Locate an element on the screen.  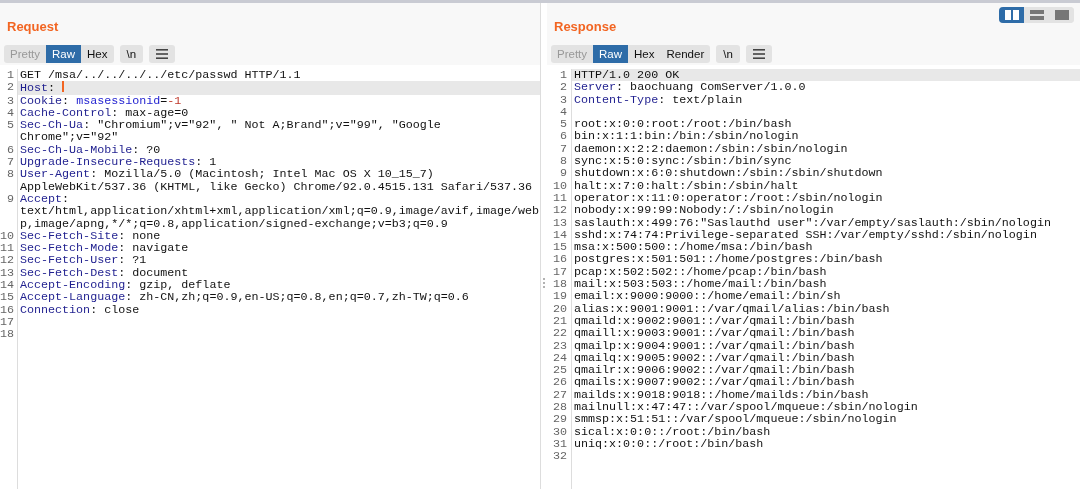
code-line: mailds:x:9018:9018::/home/mailds:/bin/bash is located at coordinates (721, 394).